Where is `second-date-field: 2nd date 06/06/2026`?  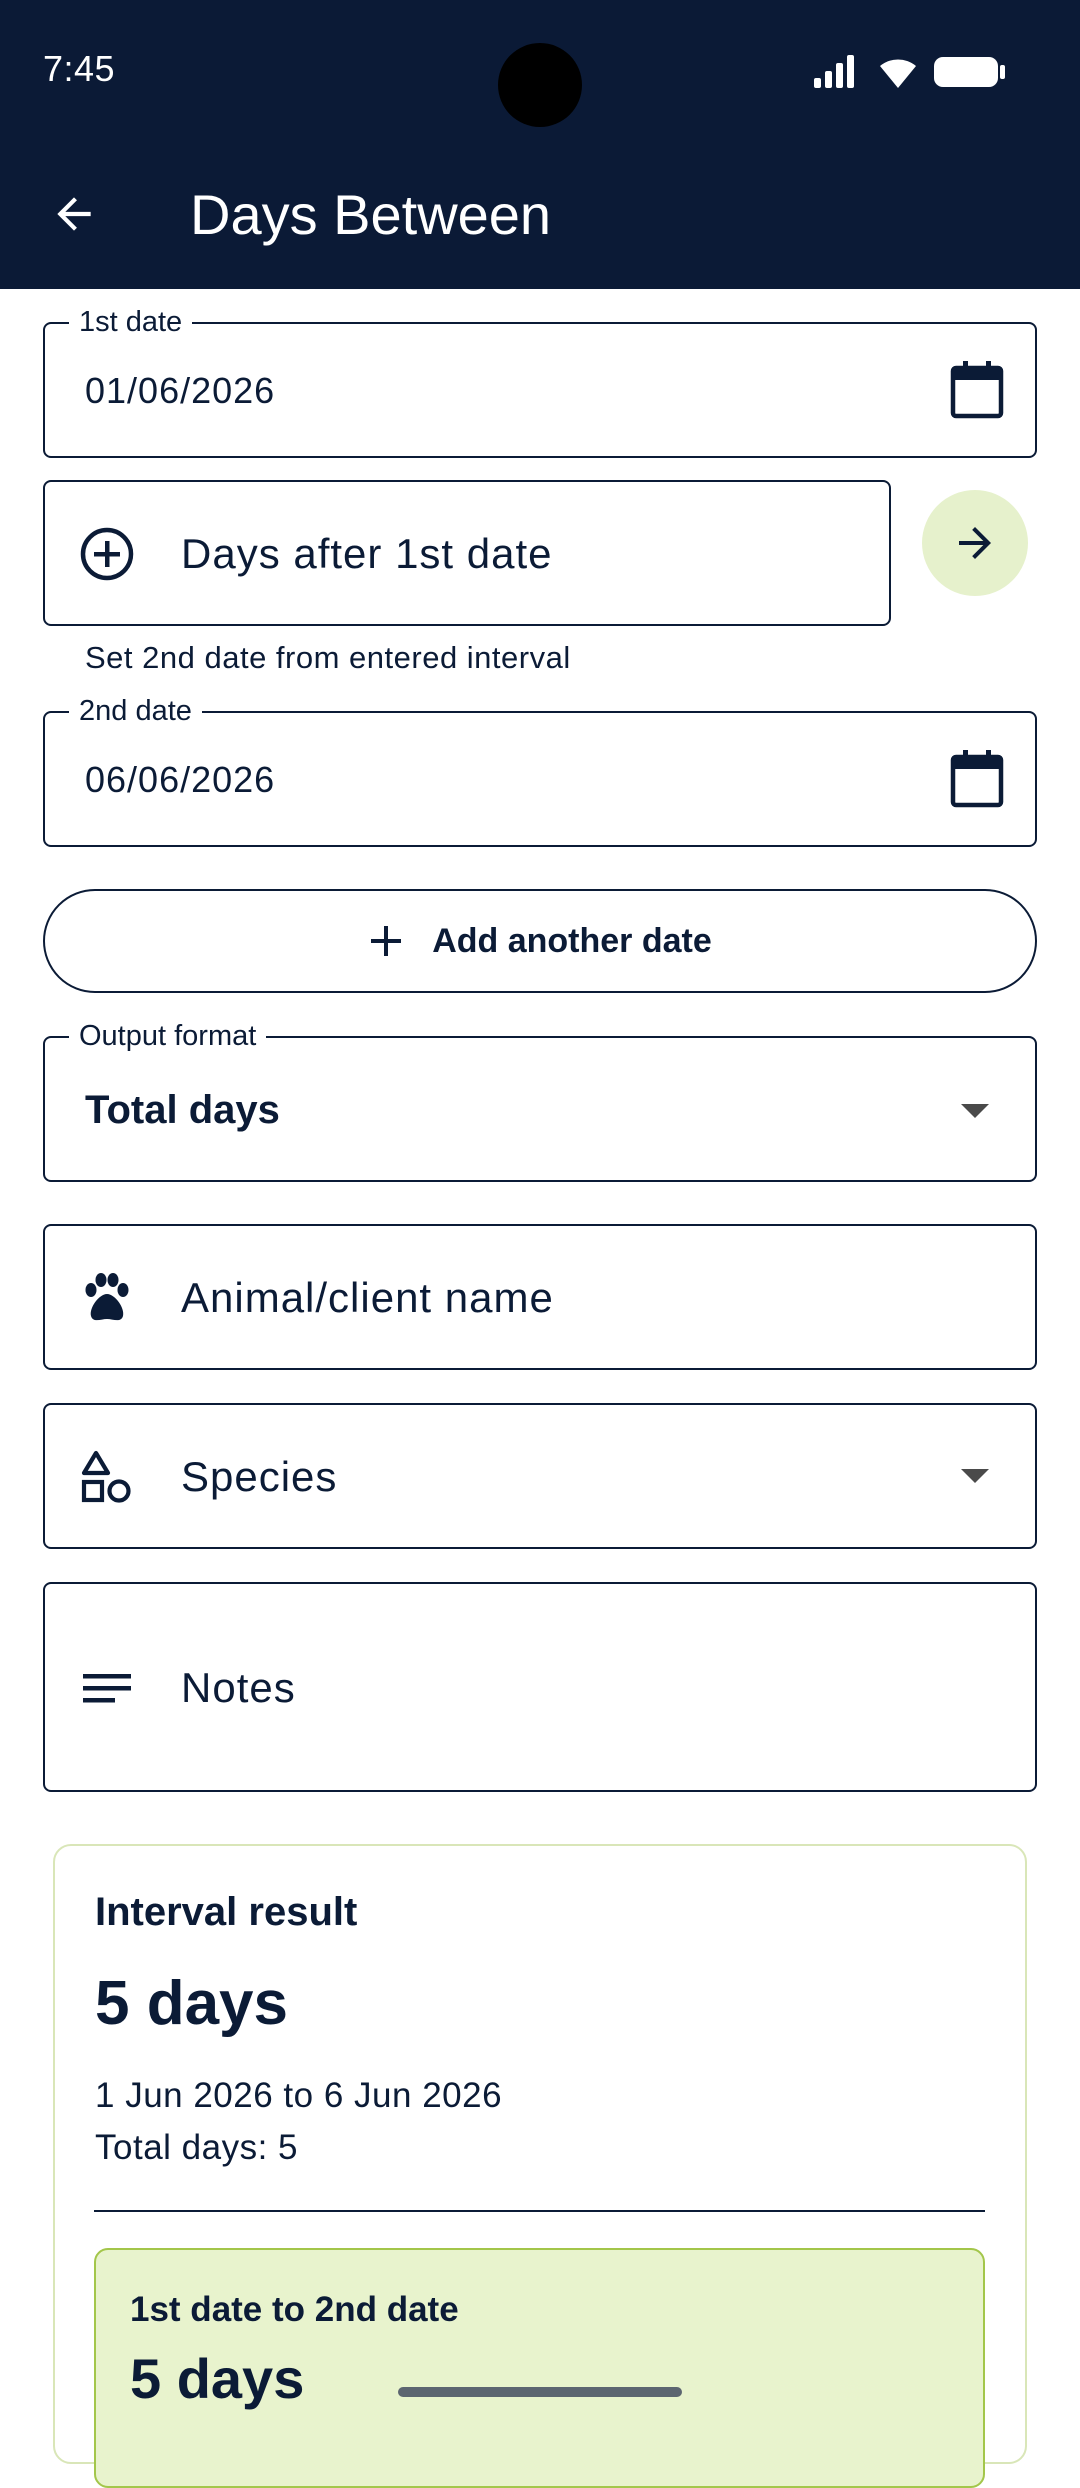 second-date-field: 2nd date 06/06/2026 is located at coordinates (540, 770).